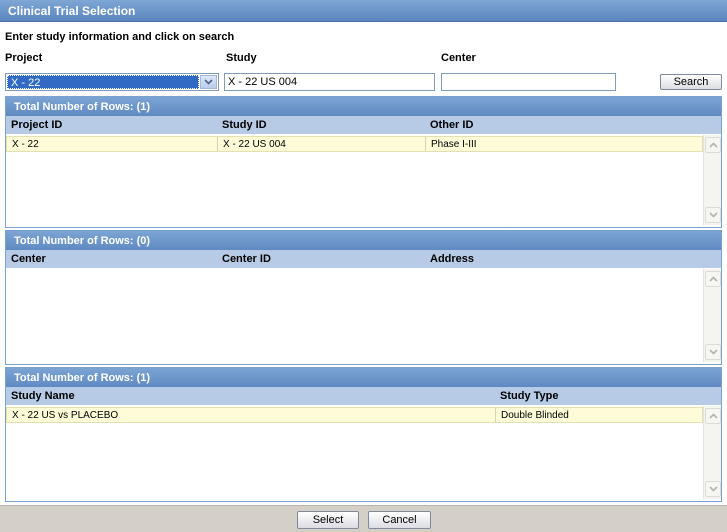 Image resolution: width=727 pixels, height=532 pixels. What do you see at coordinates (363, 106) in the screenshot?
I see `studies-row-count: Total Number of Rows: (1)` at bounding box center [363, 106].